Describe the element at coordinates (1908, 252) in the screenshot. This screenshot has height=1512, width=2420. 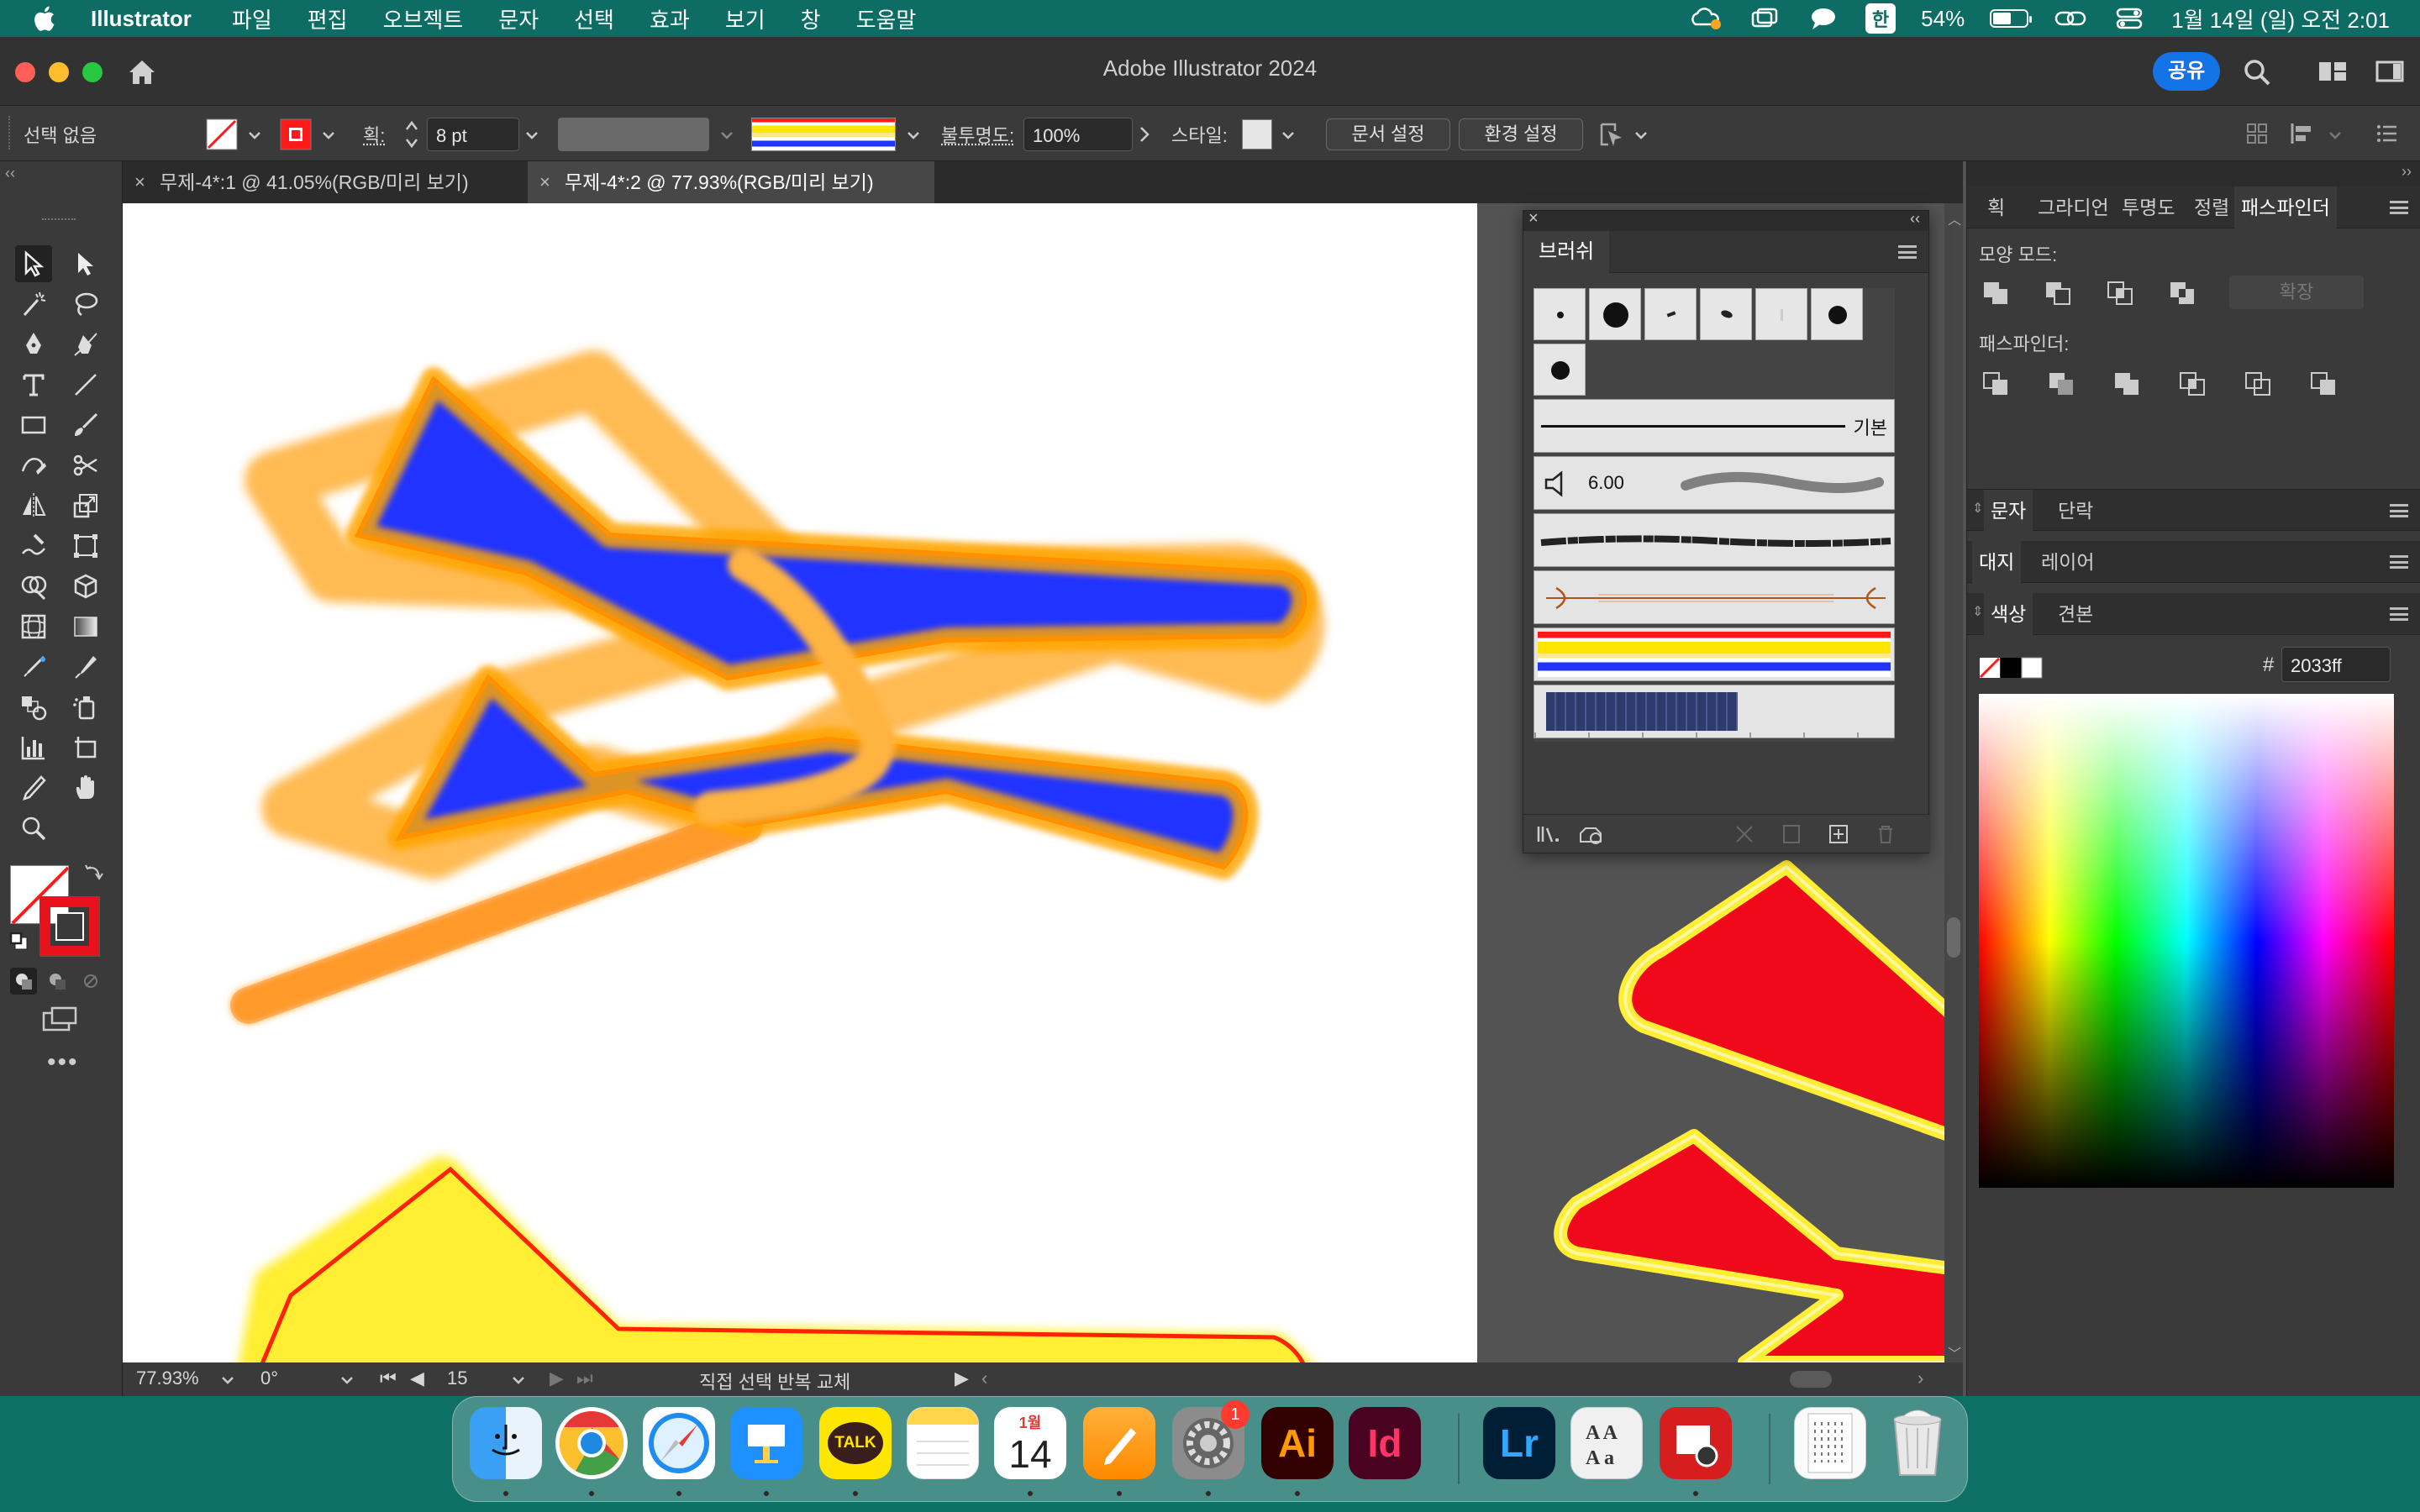
I see `brush-panel-menu-icon` at that location.